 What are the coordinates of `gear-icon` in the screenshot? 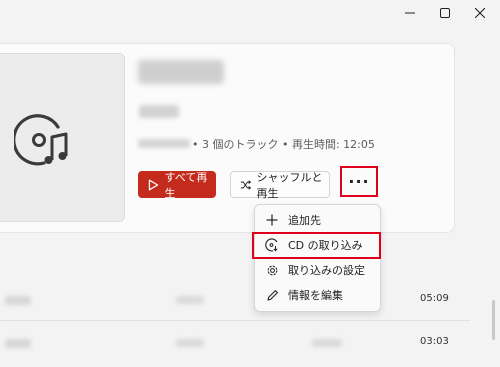 It's located at (272, 270).